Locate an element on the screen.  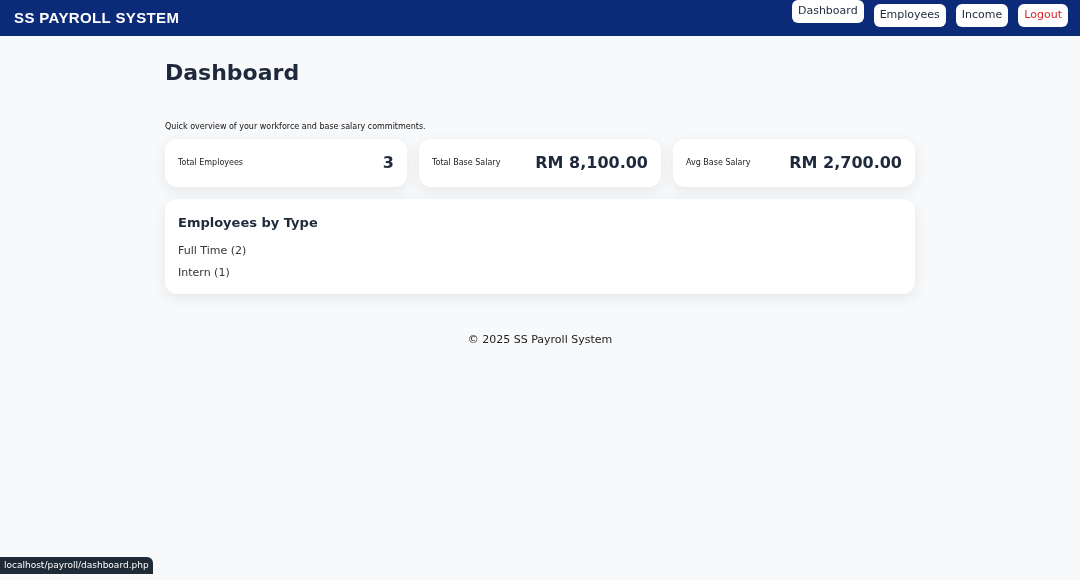
stat-value: RM 8,100.00 is located at coordinates (591, 163).